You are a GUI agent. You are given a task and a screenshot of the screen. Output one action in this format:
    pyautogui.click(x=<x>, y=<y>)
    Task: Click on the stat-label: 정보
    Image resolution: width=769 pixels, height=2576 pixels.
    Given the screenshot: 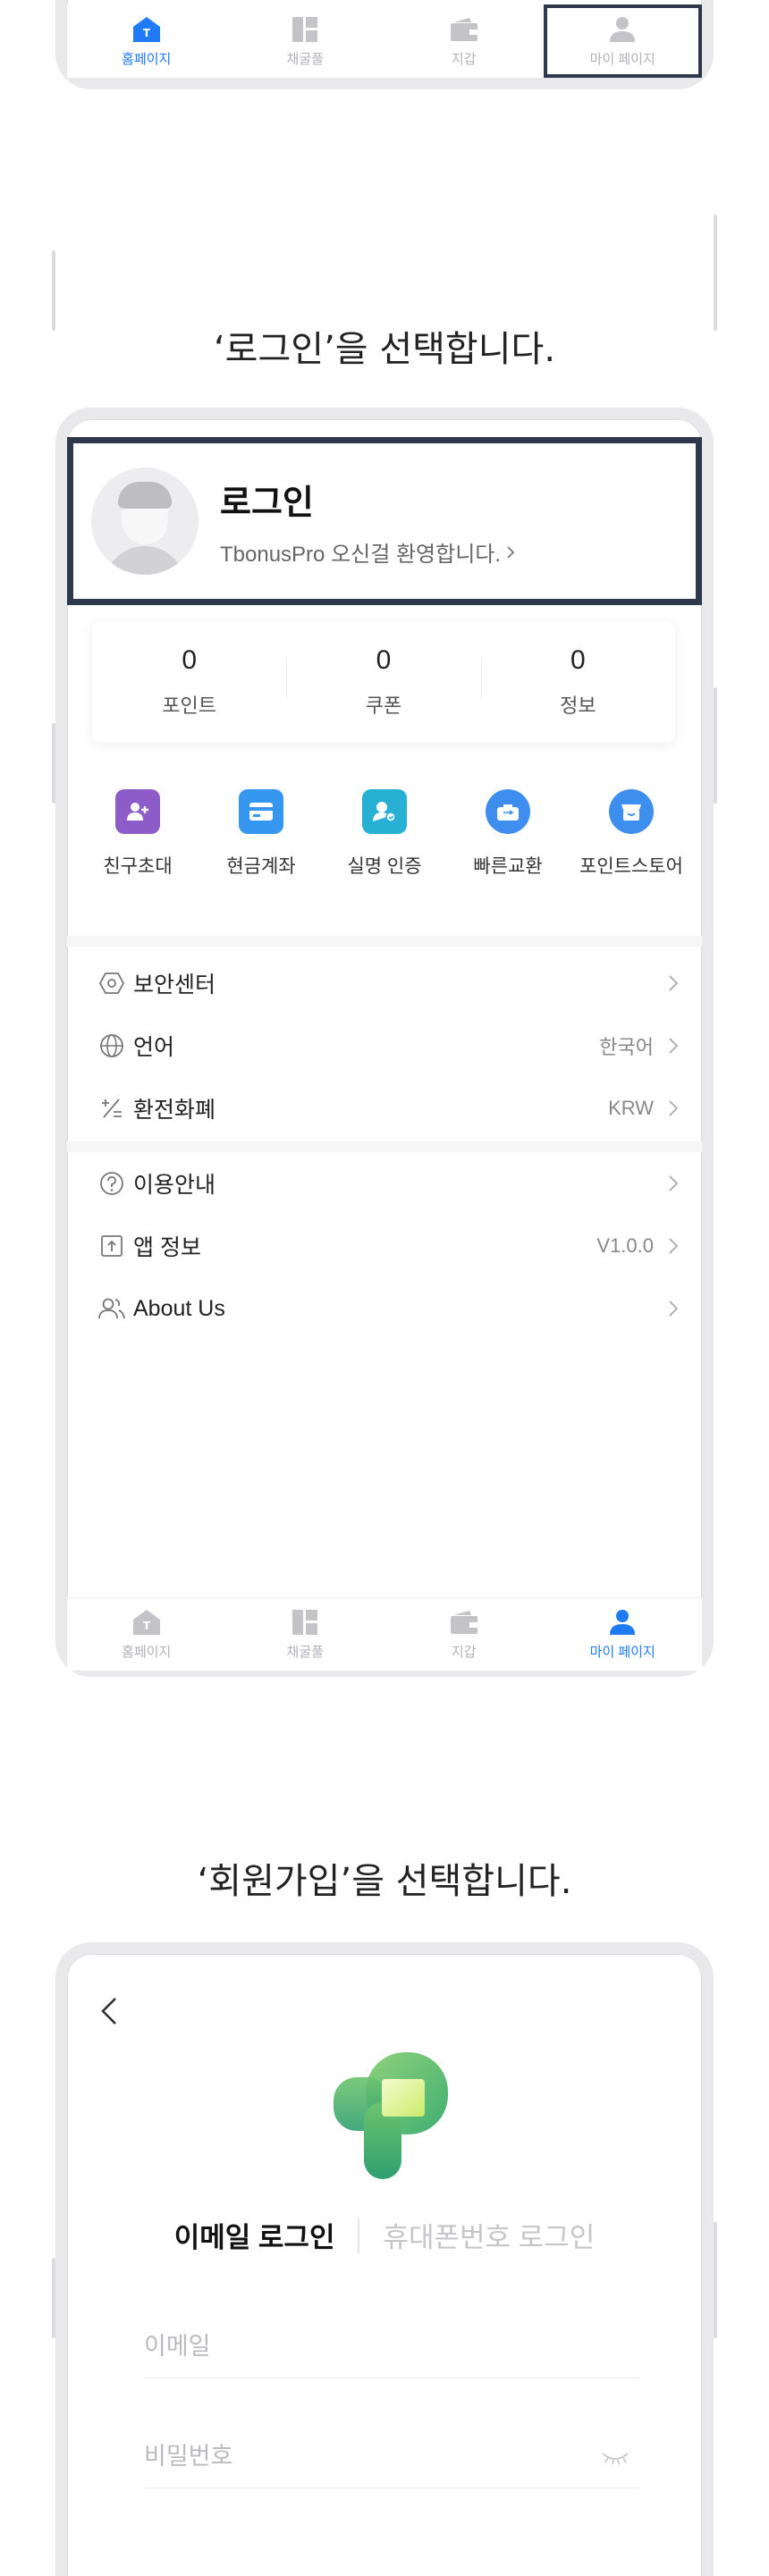 What is the action you would take?
    pyautogui.click(x=578, y=706)
    